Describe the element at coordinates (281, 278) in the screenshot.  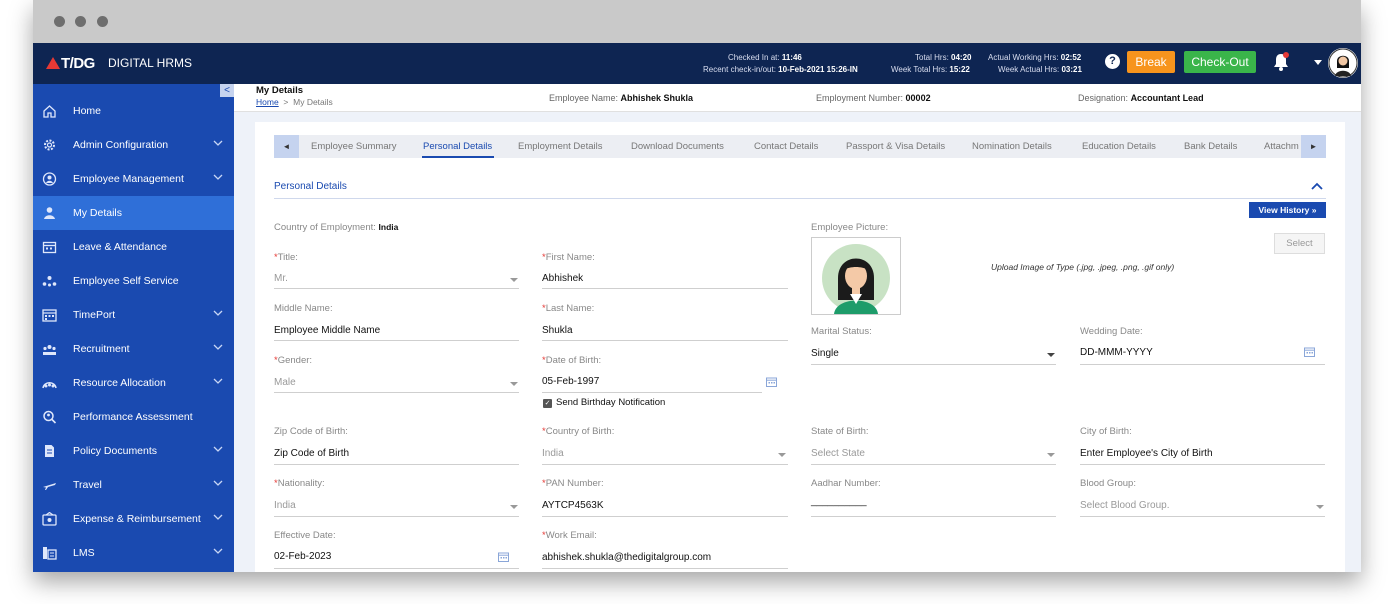
I see `title-select: Mr.` at that location.